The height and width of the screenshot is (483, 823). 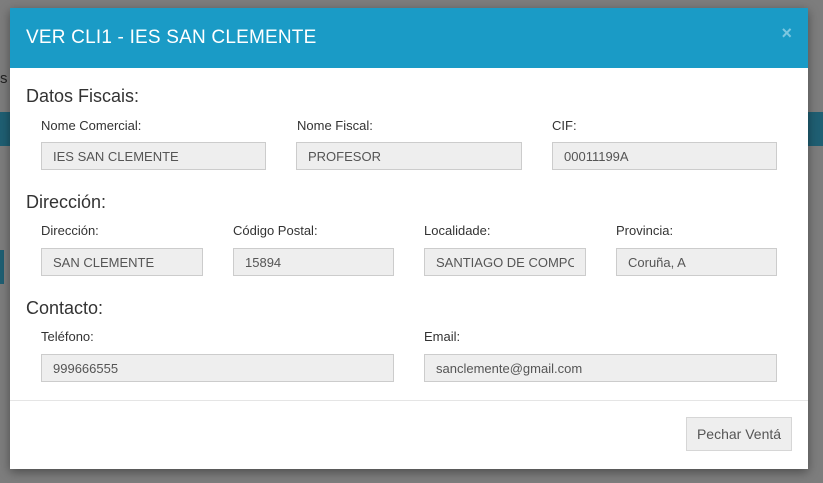 I want to click on footer-divider, so click(x=409, y=400).